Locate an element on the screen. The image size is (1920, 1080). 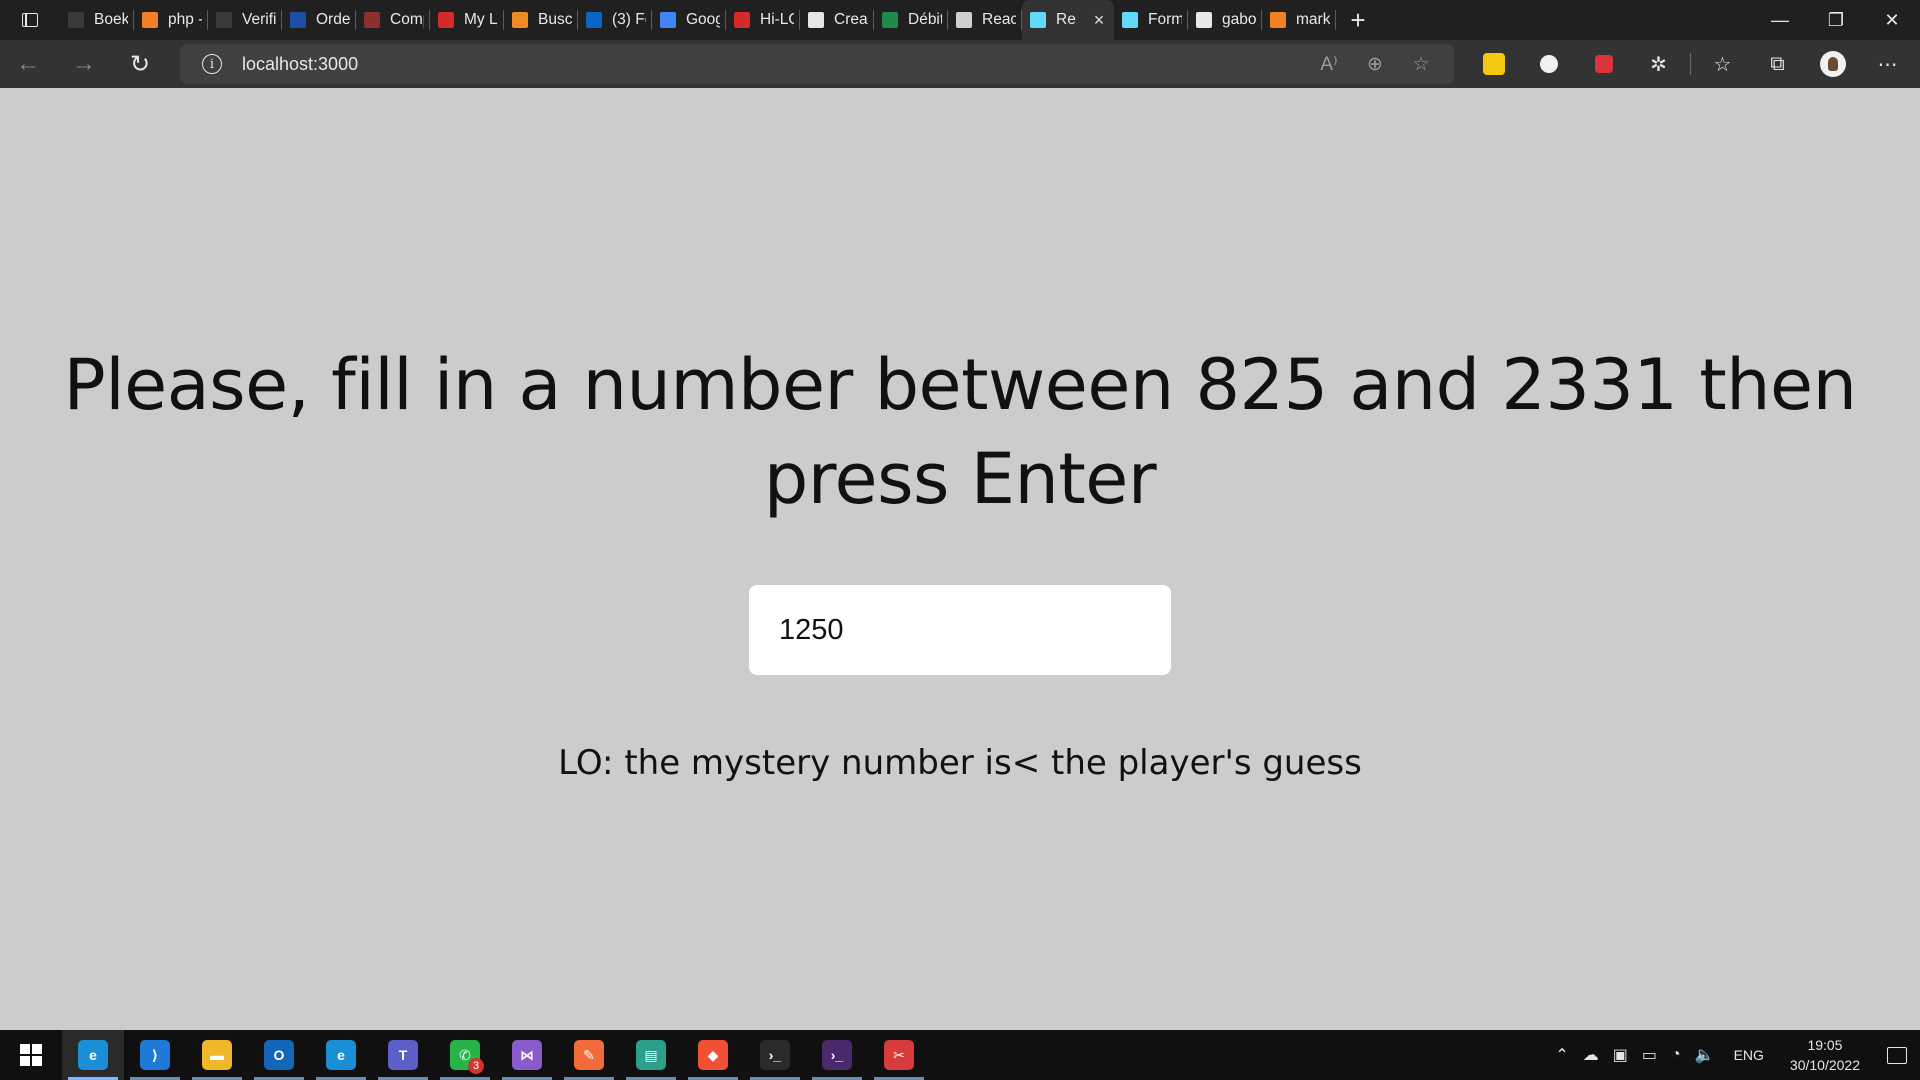
toolbar-divider is located at coordinates (1690, 64).